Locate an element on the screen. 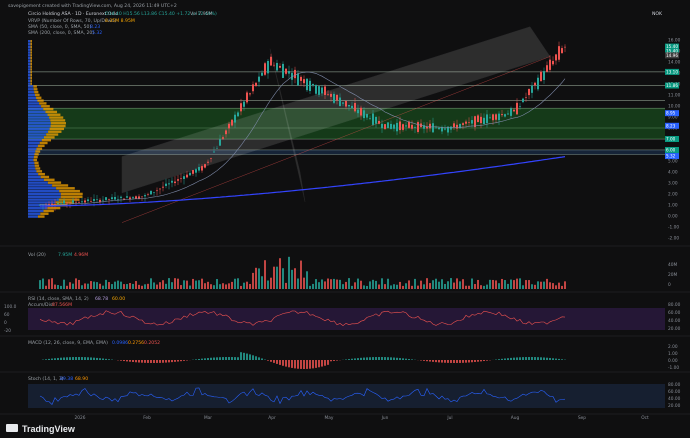  legend-sma200: SMA (200, close, 0, SMA, 20) is located at coordinates (61, 33).